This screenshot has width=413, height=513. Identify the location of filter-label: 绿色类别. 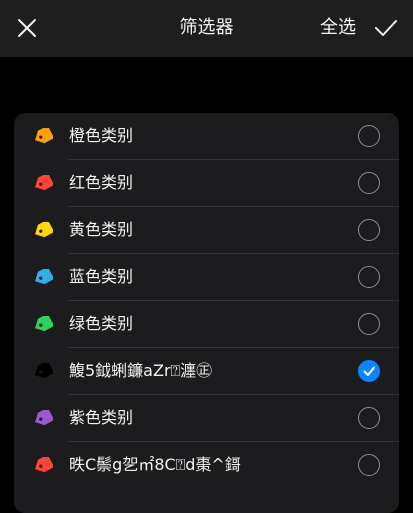
(101, 323).